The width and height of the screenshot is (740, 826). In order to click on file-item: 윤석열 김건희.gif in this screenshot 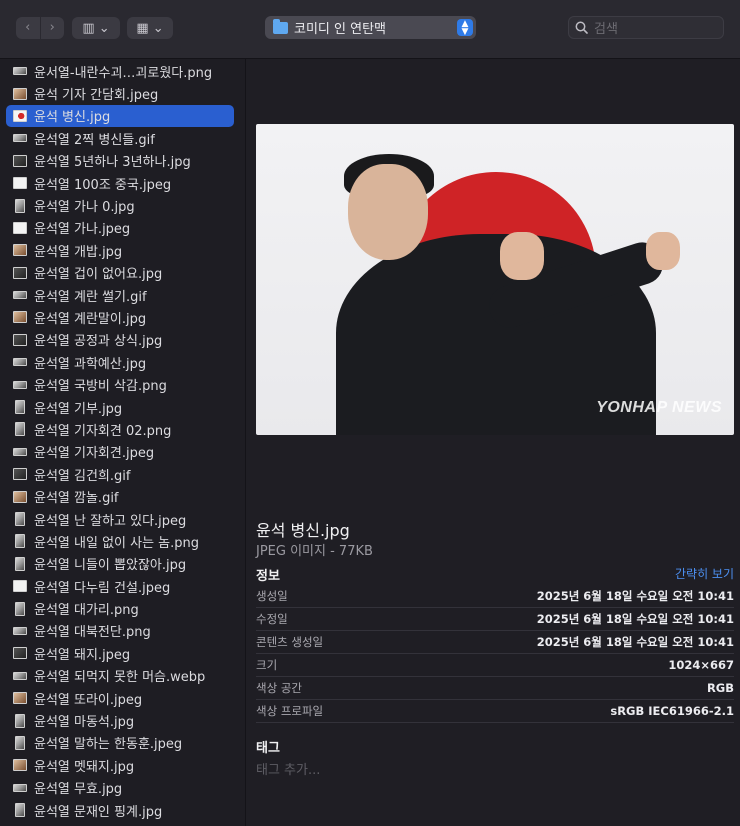, I will do `click(122, 474)`.